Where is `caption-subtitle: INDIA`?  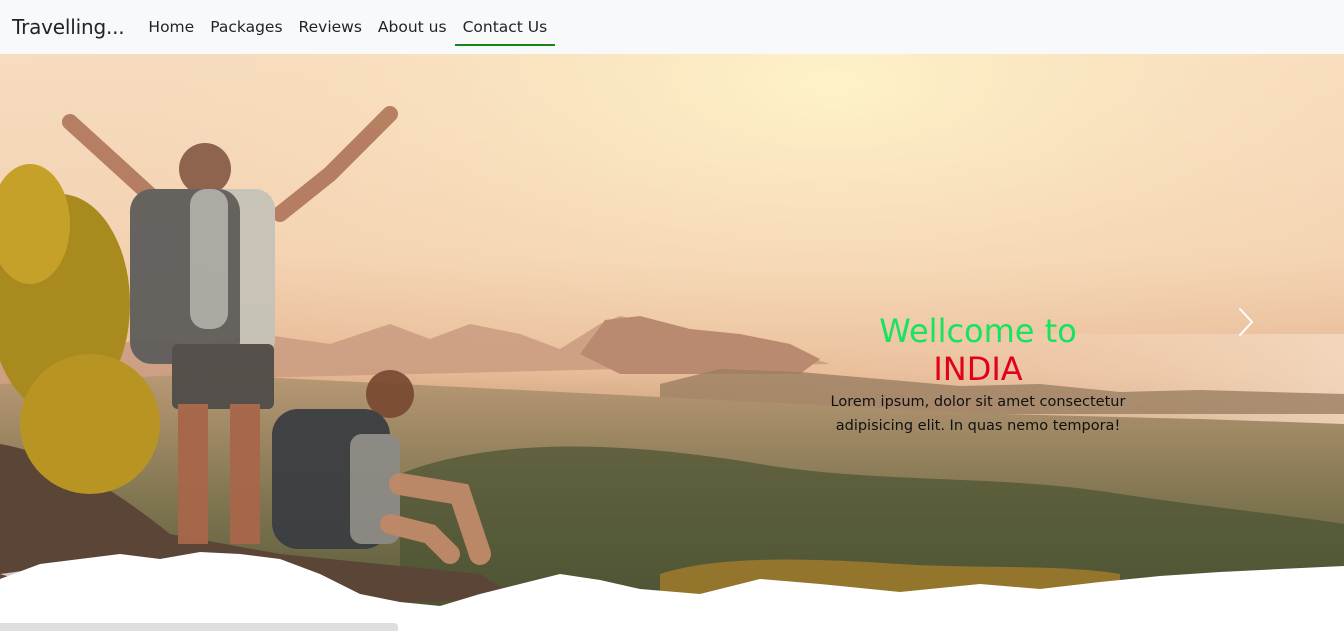 caption-subtitle: INDIA is located at coordinates (978, 369).